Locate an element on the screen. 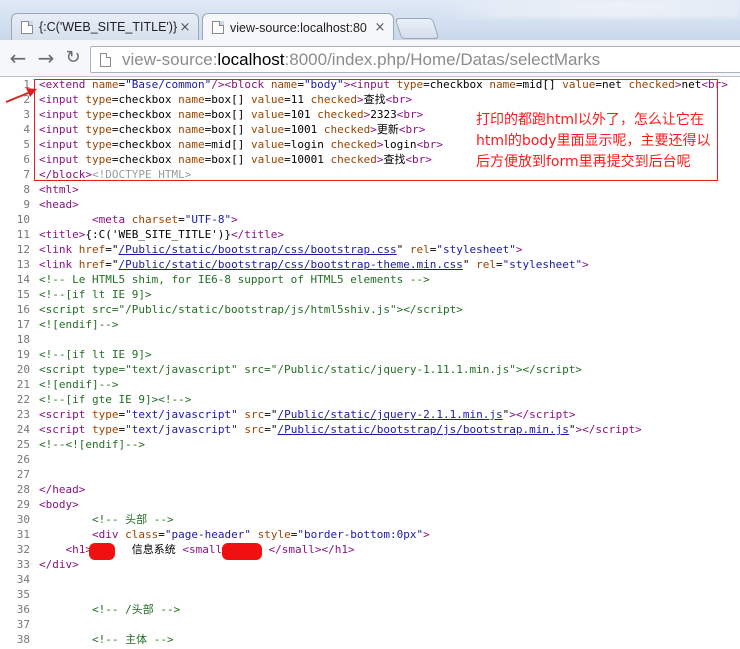  url-scheme: view-source: is located at coordinates (170, 59).